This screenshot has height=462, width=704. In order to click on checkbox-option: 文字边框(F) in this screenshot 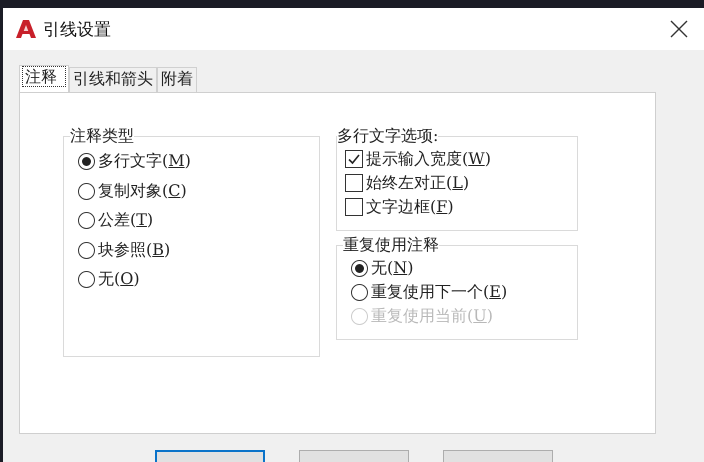, I will do `click(461, 207)`.